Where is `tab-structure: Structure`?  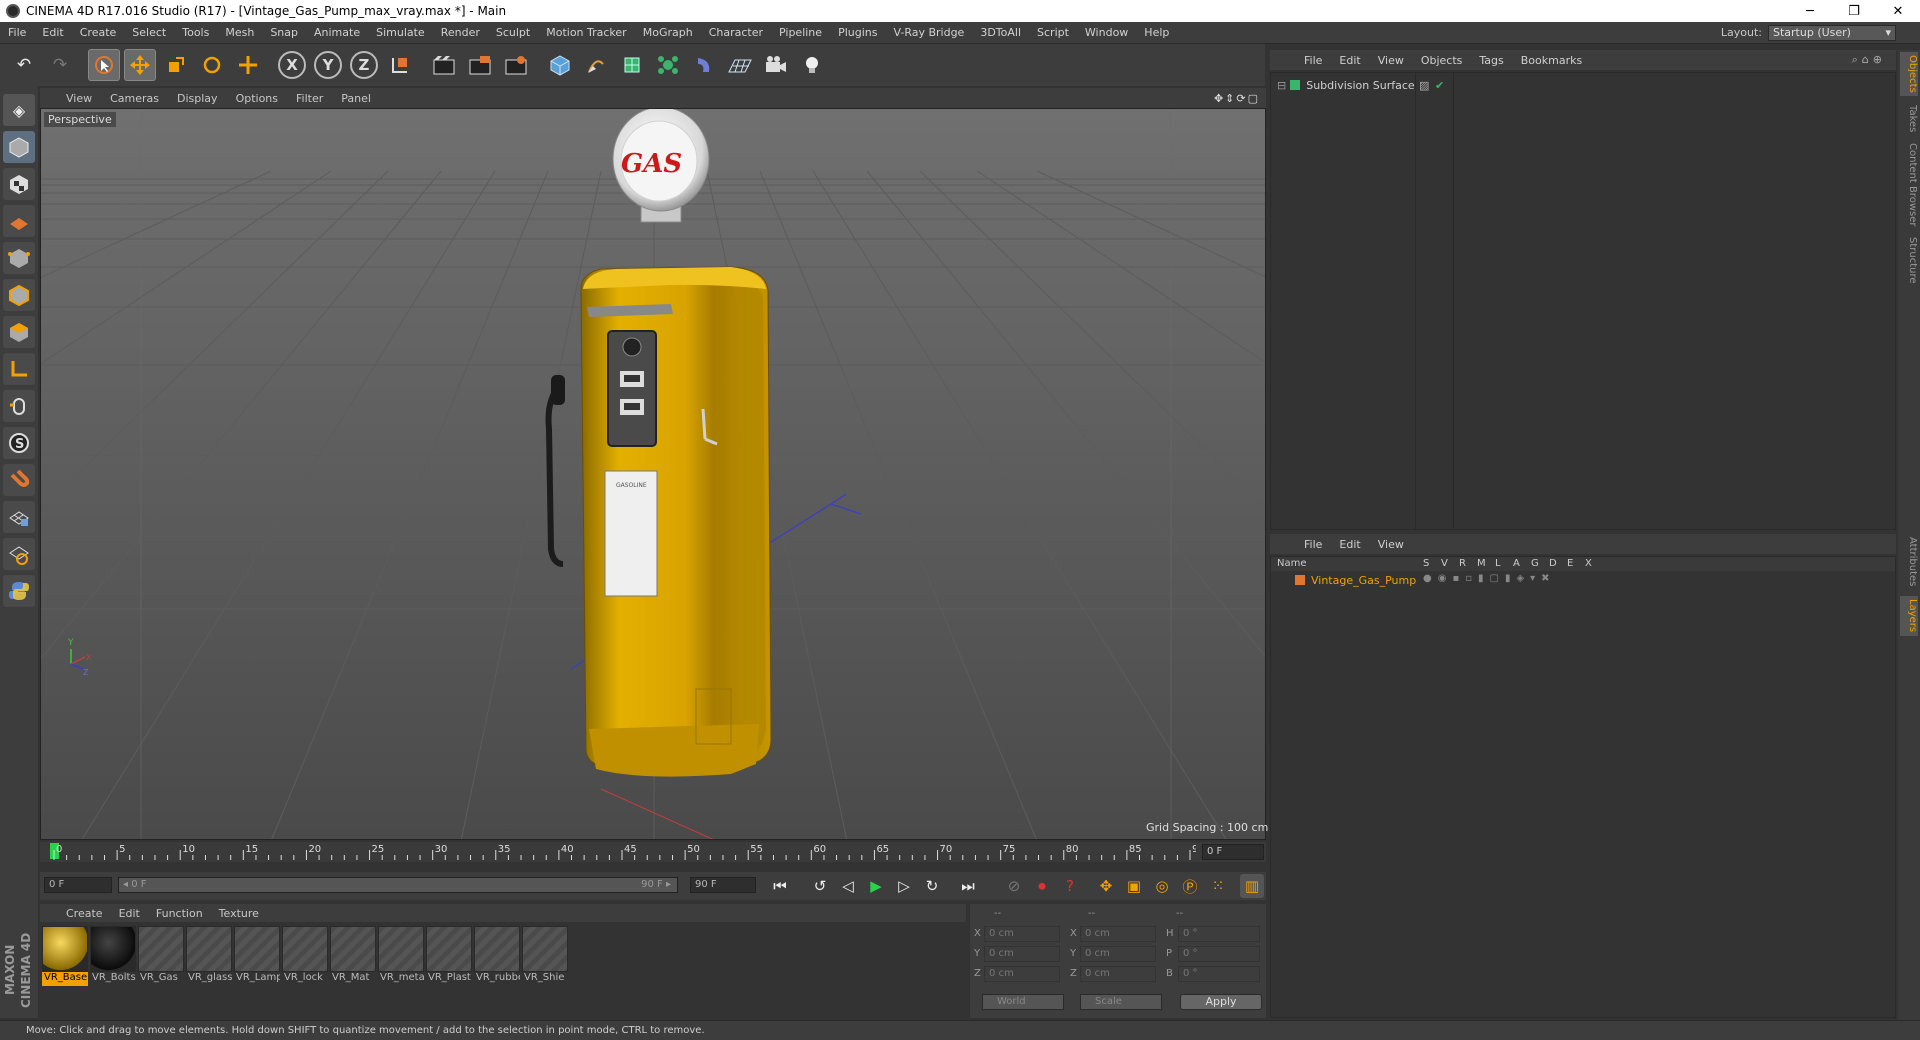
tab-structure: Structure is located at coordinates (1909, 260).